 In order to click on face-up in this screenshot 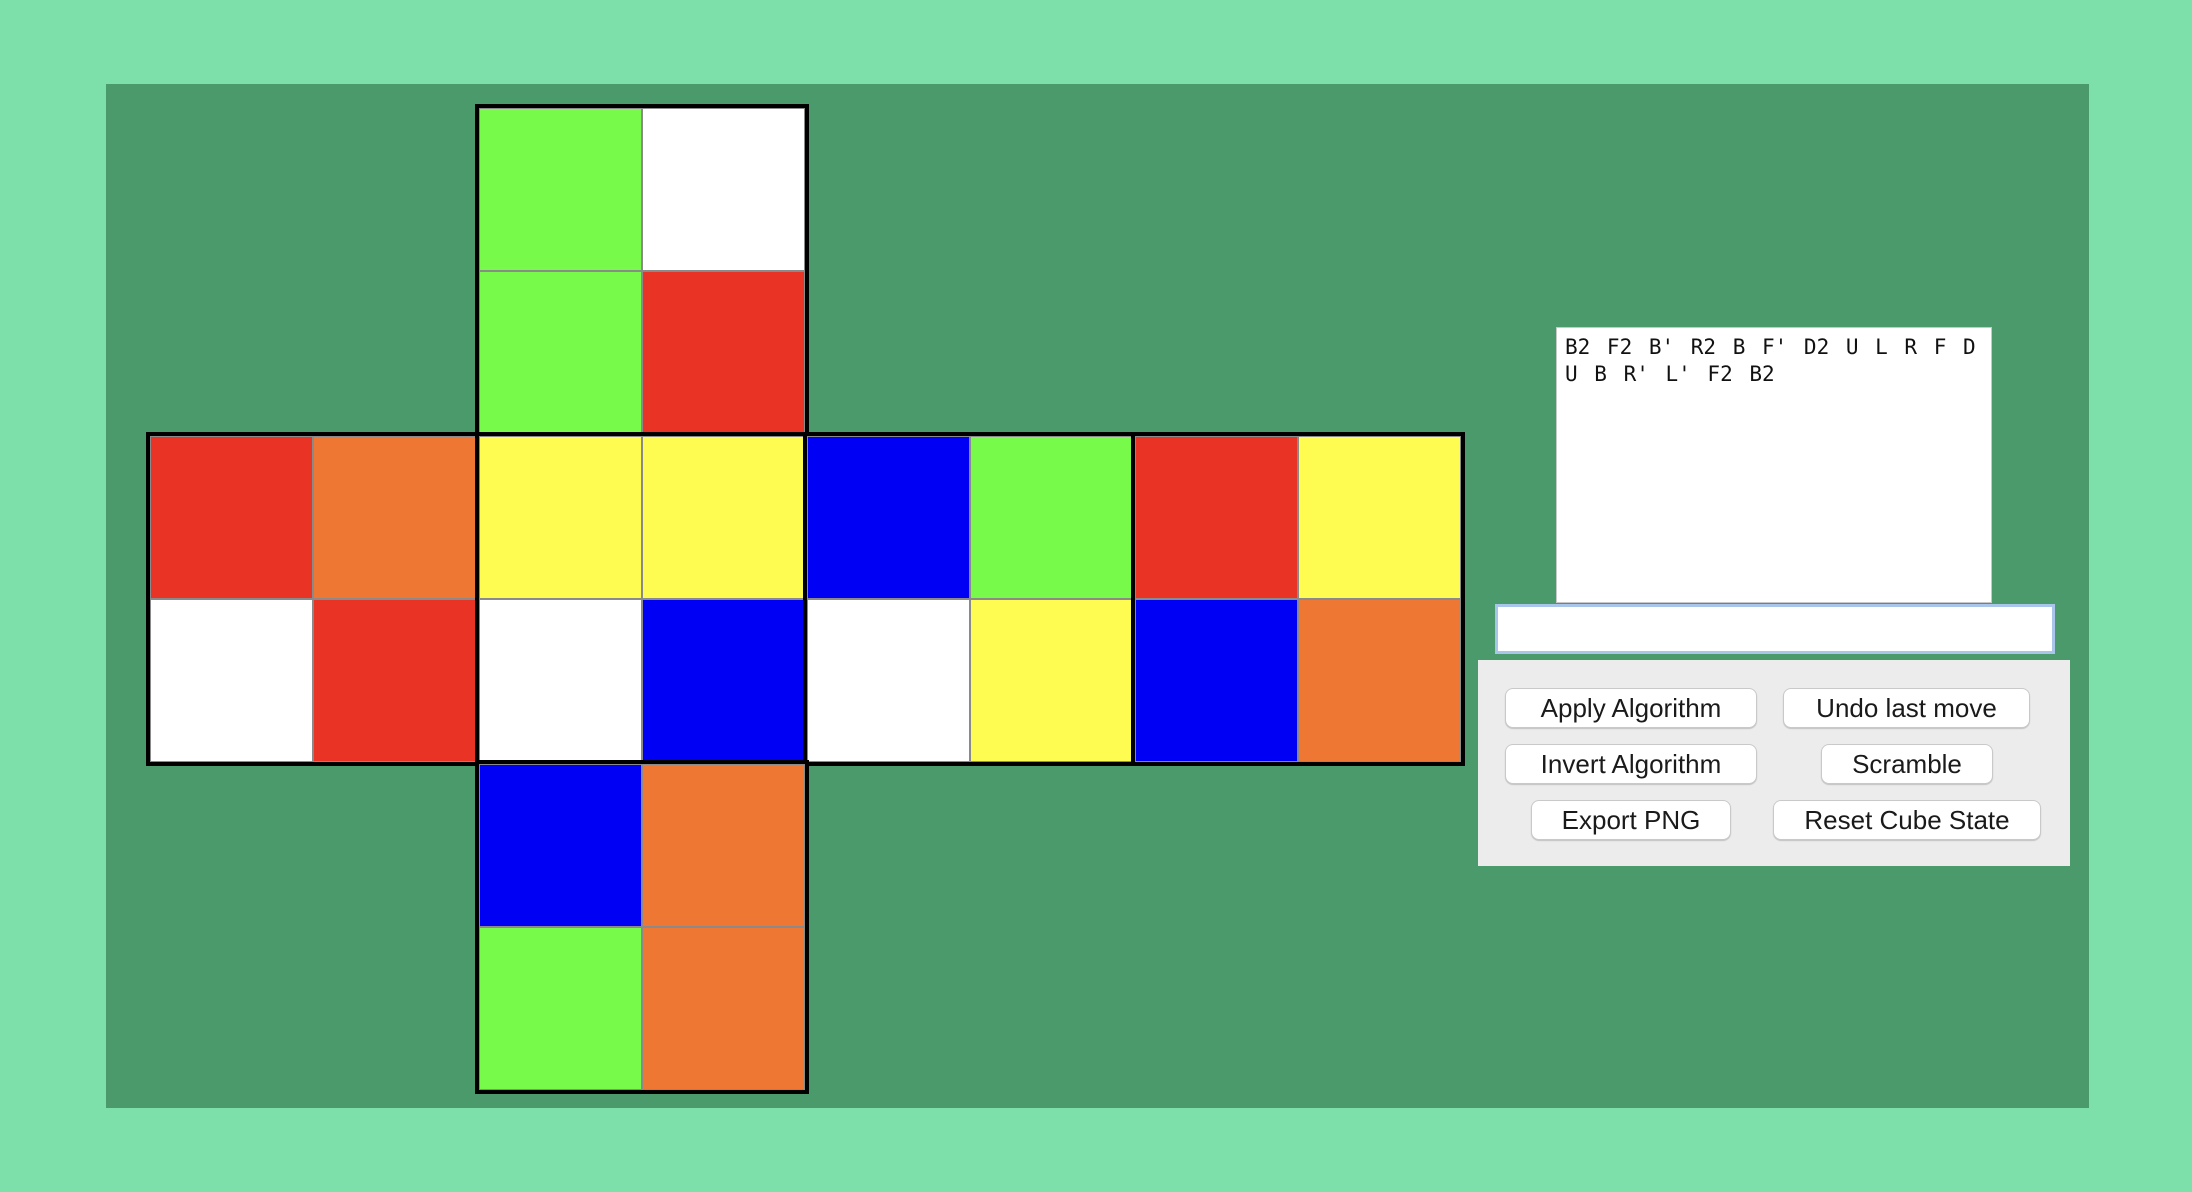, I will do `click(642, 271)`.